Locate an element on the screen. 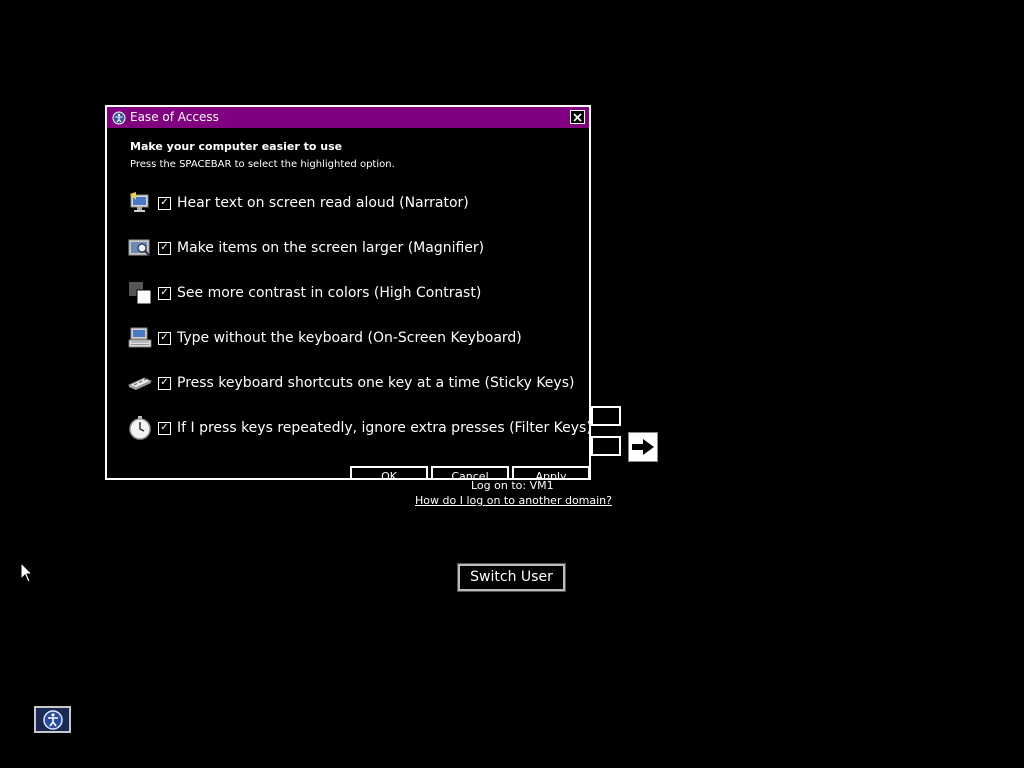 The height and width of the screenshot is (768, 1024). dialog-title: Ease of Access is located at coordinates (174, 117).